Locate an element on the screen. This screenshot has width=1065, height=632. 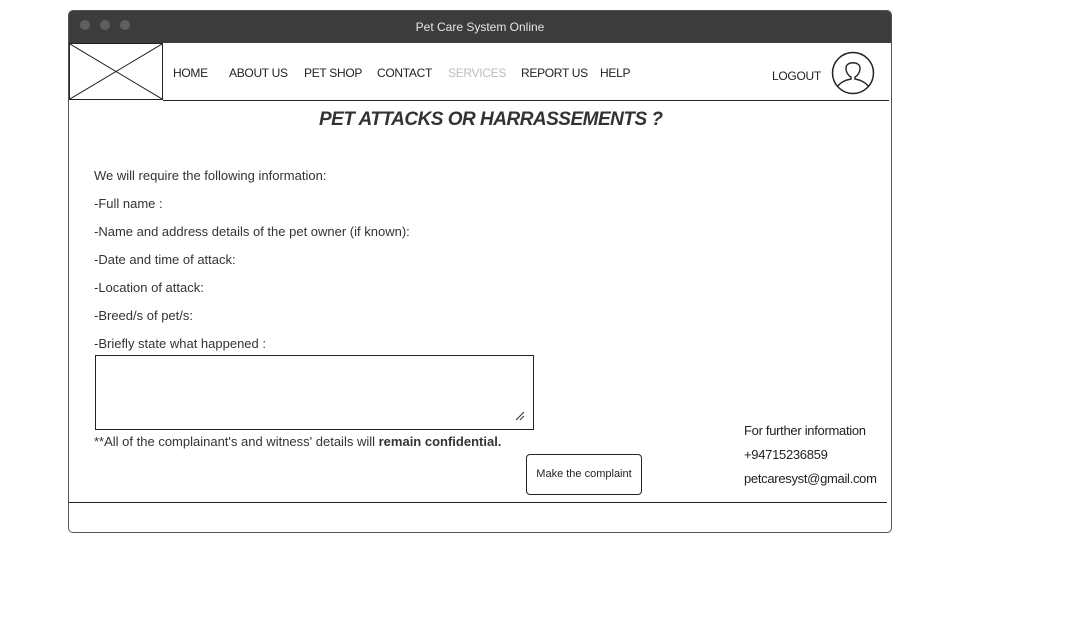
field-full-name: -Full name : is located at coordinates (128, 203).